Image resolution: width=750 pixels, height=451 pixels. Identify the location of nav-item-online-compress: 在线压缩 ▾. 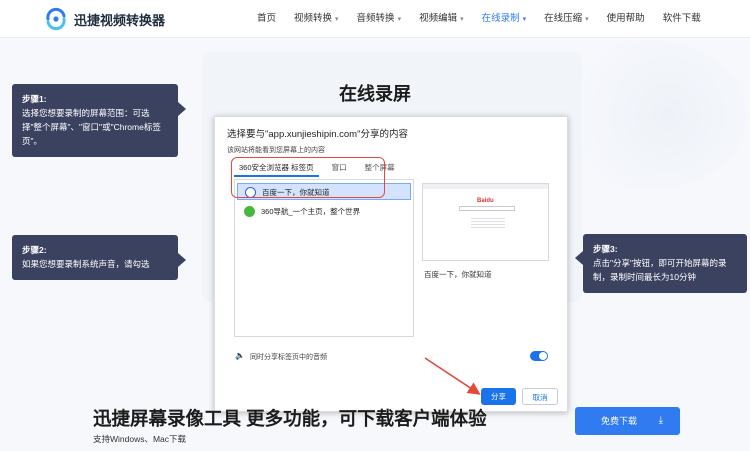
(566, 19).